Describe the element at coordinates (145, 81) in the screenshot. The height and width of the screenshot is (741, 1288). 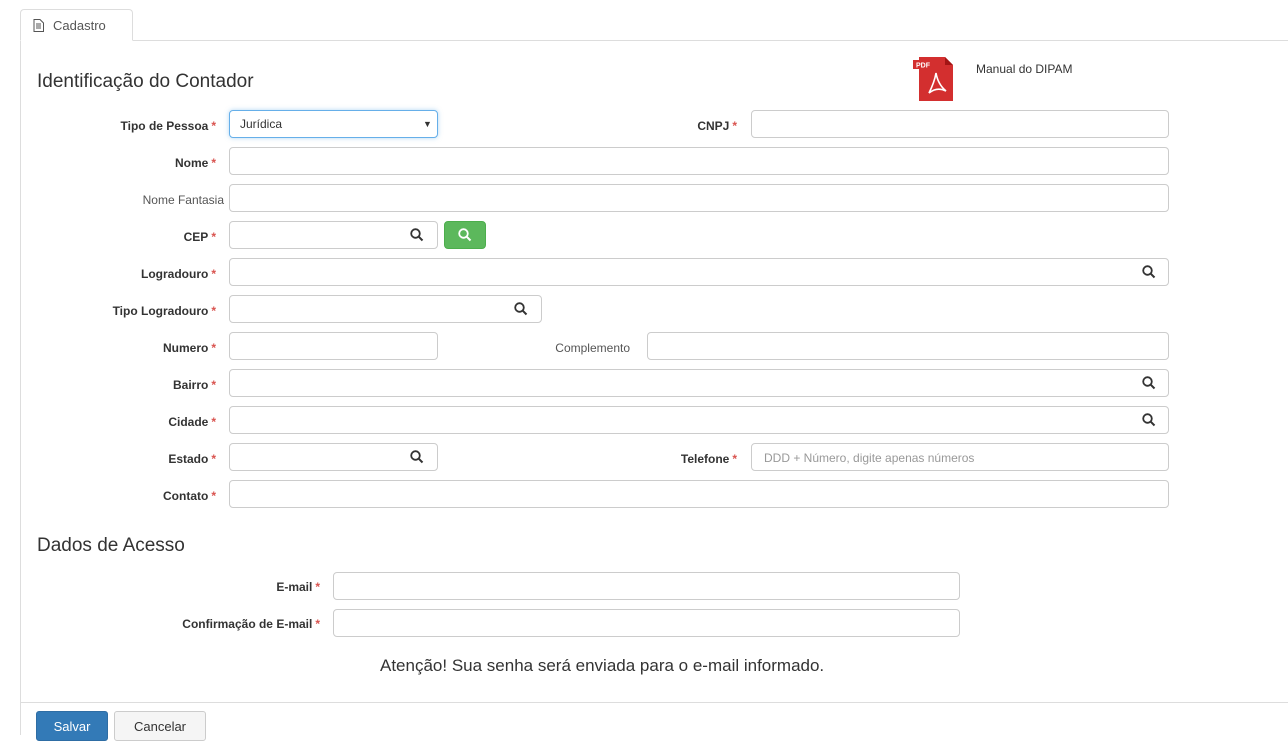
I see `section-title-identificacao: Identificação do Contador` at that location.